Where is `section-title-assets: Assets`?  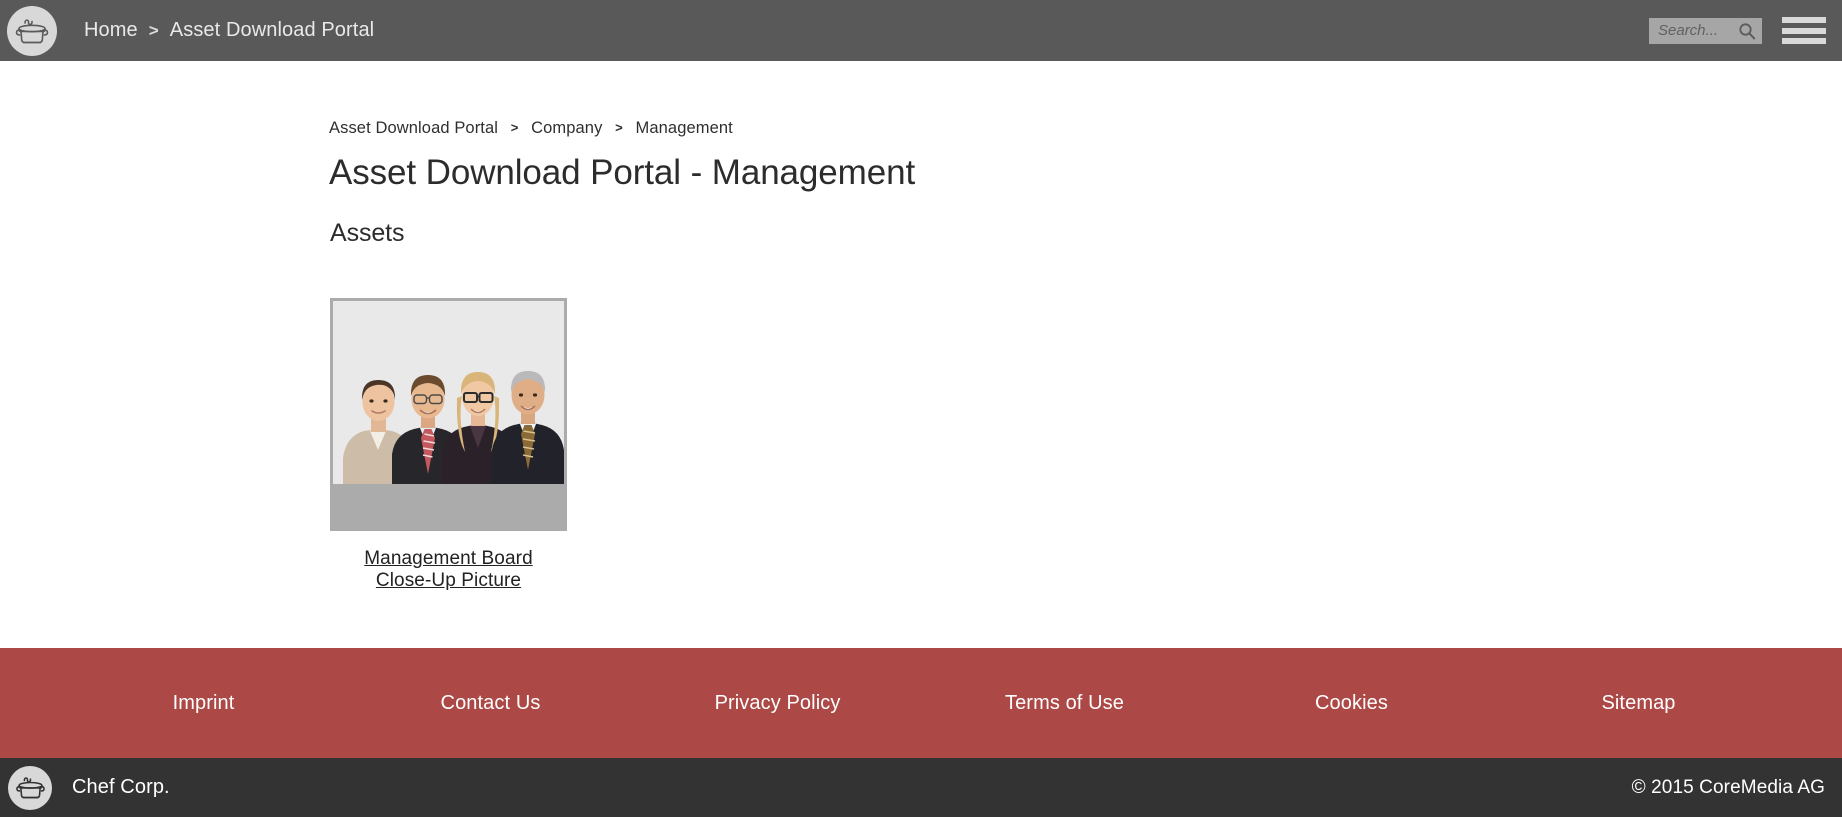 section-title-assets: Assets is located at coordinates (367, 233).